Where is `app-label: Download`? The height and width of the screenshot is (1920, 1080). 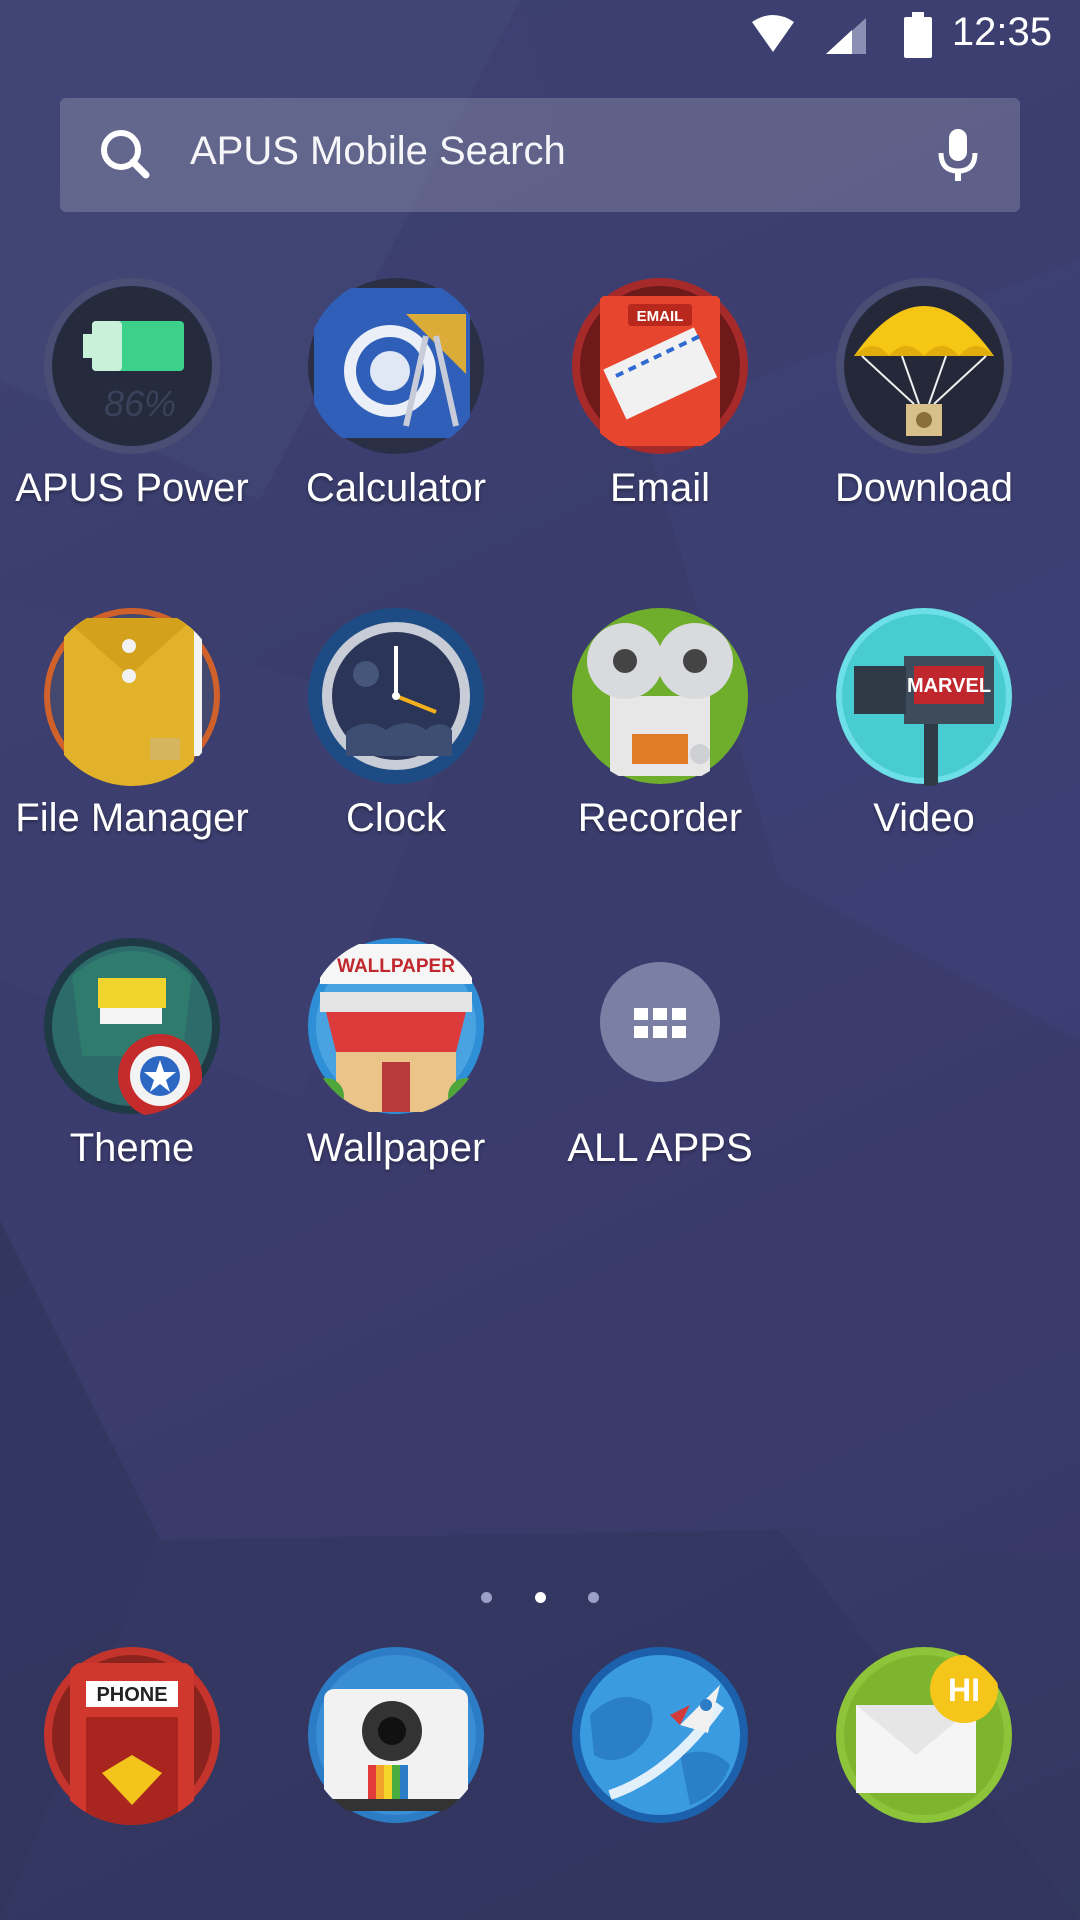
app-label: Download is located at coordinates (924, 488).